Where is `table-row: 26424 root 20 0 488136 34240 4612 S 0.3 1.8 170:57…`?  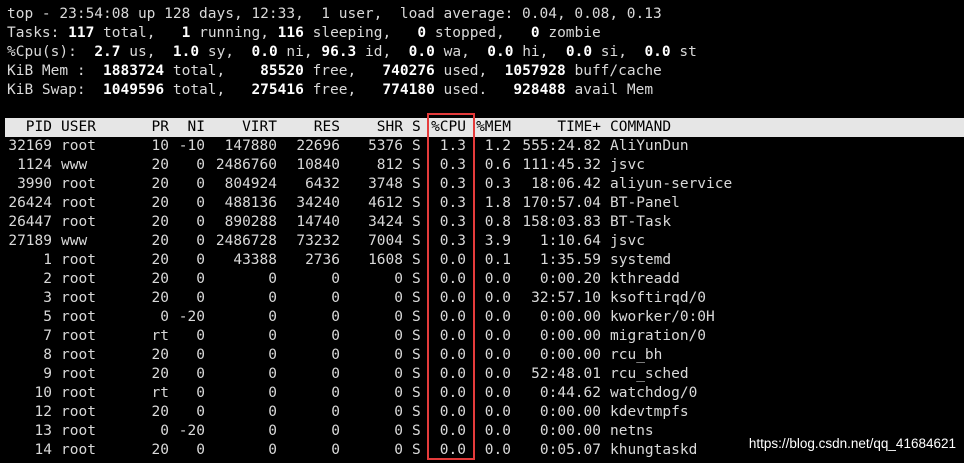
table-row: 26424 root 20 0 488136 34240 4612 S 0.3 1.8 170:57… is located at coordinates (482, 203).